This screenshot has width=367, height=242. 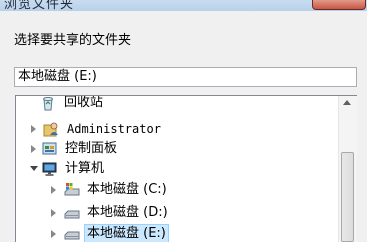 I want to click on scroll-up-icon, so click(x=347, y=102).